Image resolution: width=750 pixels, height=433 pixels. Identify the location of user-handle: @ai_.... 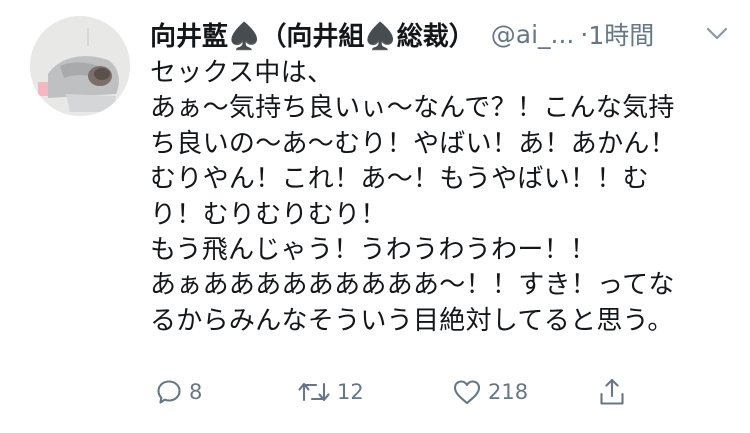
(533, 34).